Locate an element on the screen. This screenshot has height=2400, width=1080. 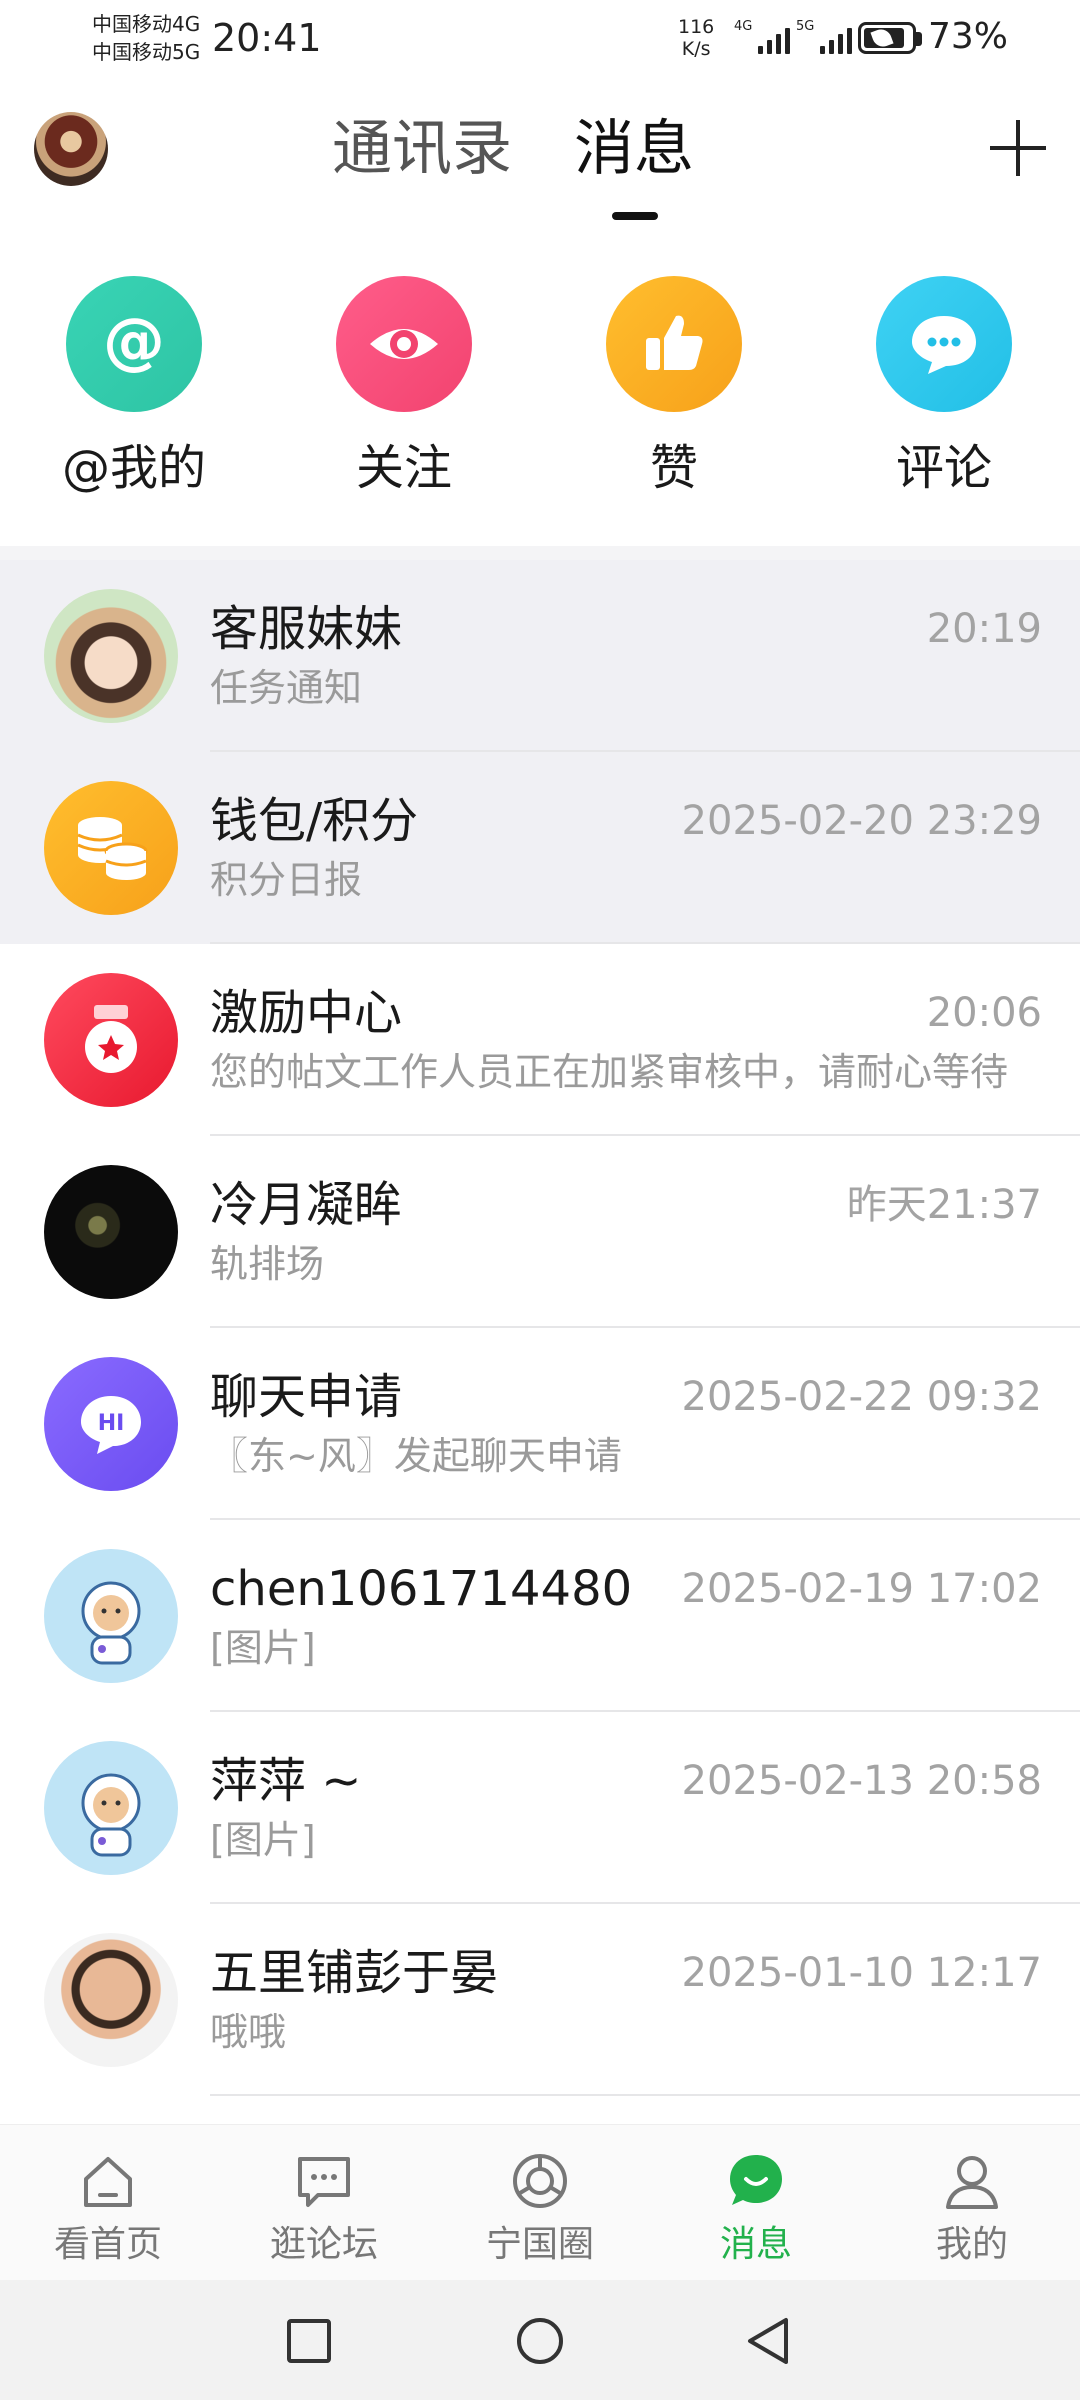
battery-percent: 73% is located at coordinates (968, 36).